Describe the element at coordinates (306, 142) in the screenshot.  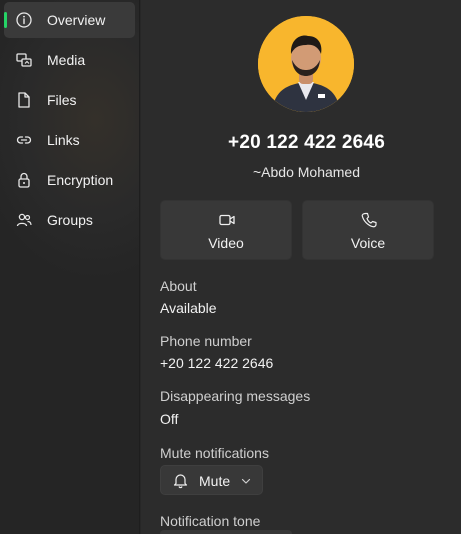
I see `contact-phone-title: +20 122 422 2646` at that location.